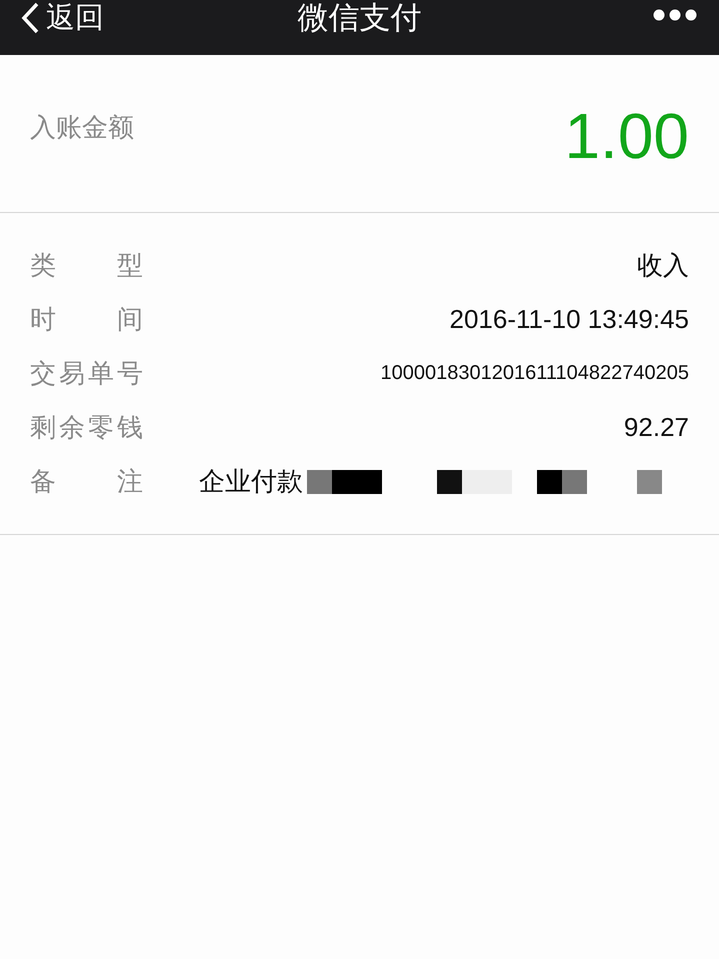 The height and width of the screenshot is (959, 719). What do you see at coordinates (86, 428) in the screenshot?
I see `detail-label: 剩余零钱` at bounding box center [86, 428].